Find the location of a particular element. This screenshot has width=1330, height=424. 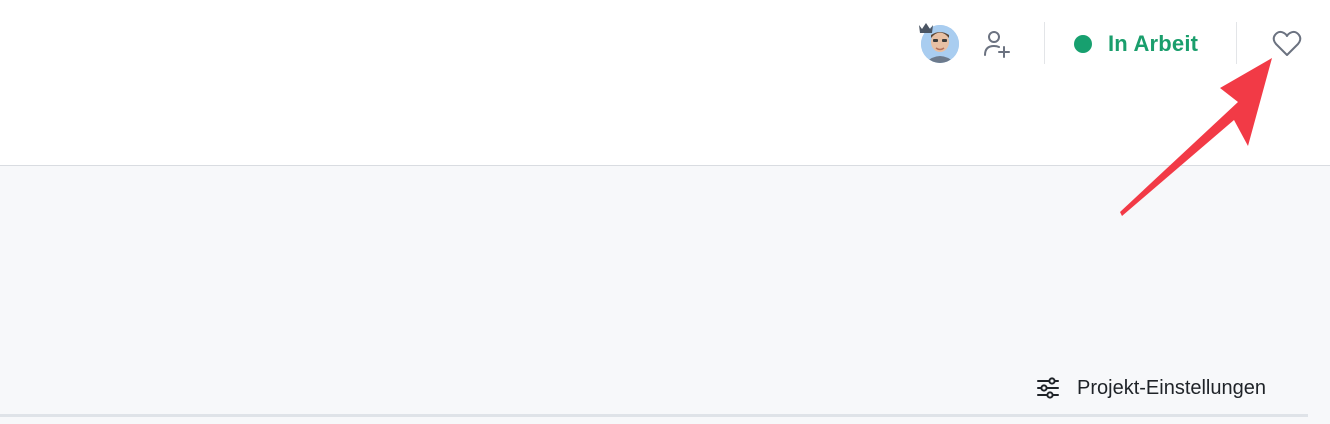

content-divider is located at coordinates (654, 415).